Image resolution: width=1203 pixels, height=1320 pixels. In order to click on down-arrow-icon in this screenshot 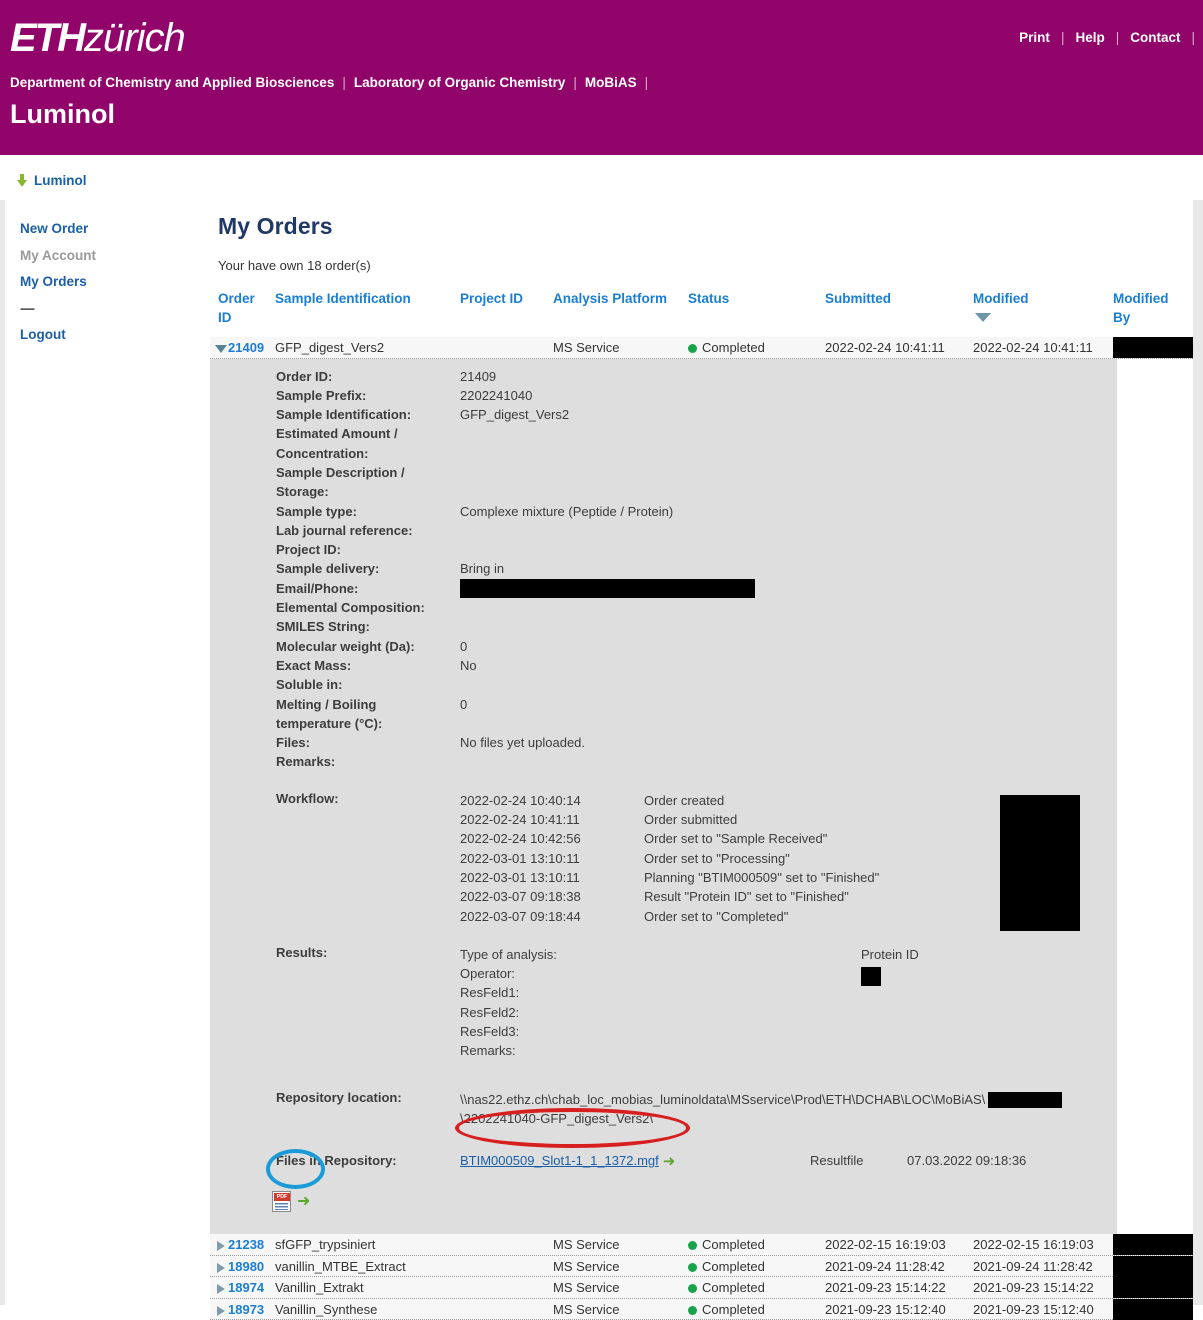, I will do `click(22, 180)`.